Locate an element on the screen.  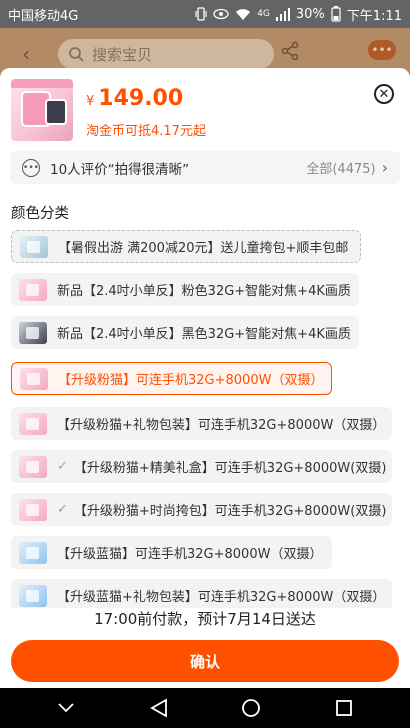
close-icon: ✕ is located at coordinates (384, 94).